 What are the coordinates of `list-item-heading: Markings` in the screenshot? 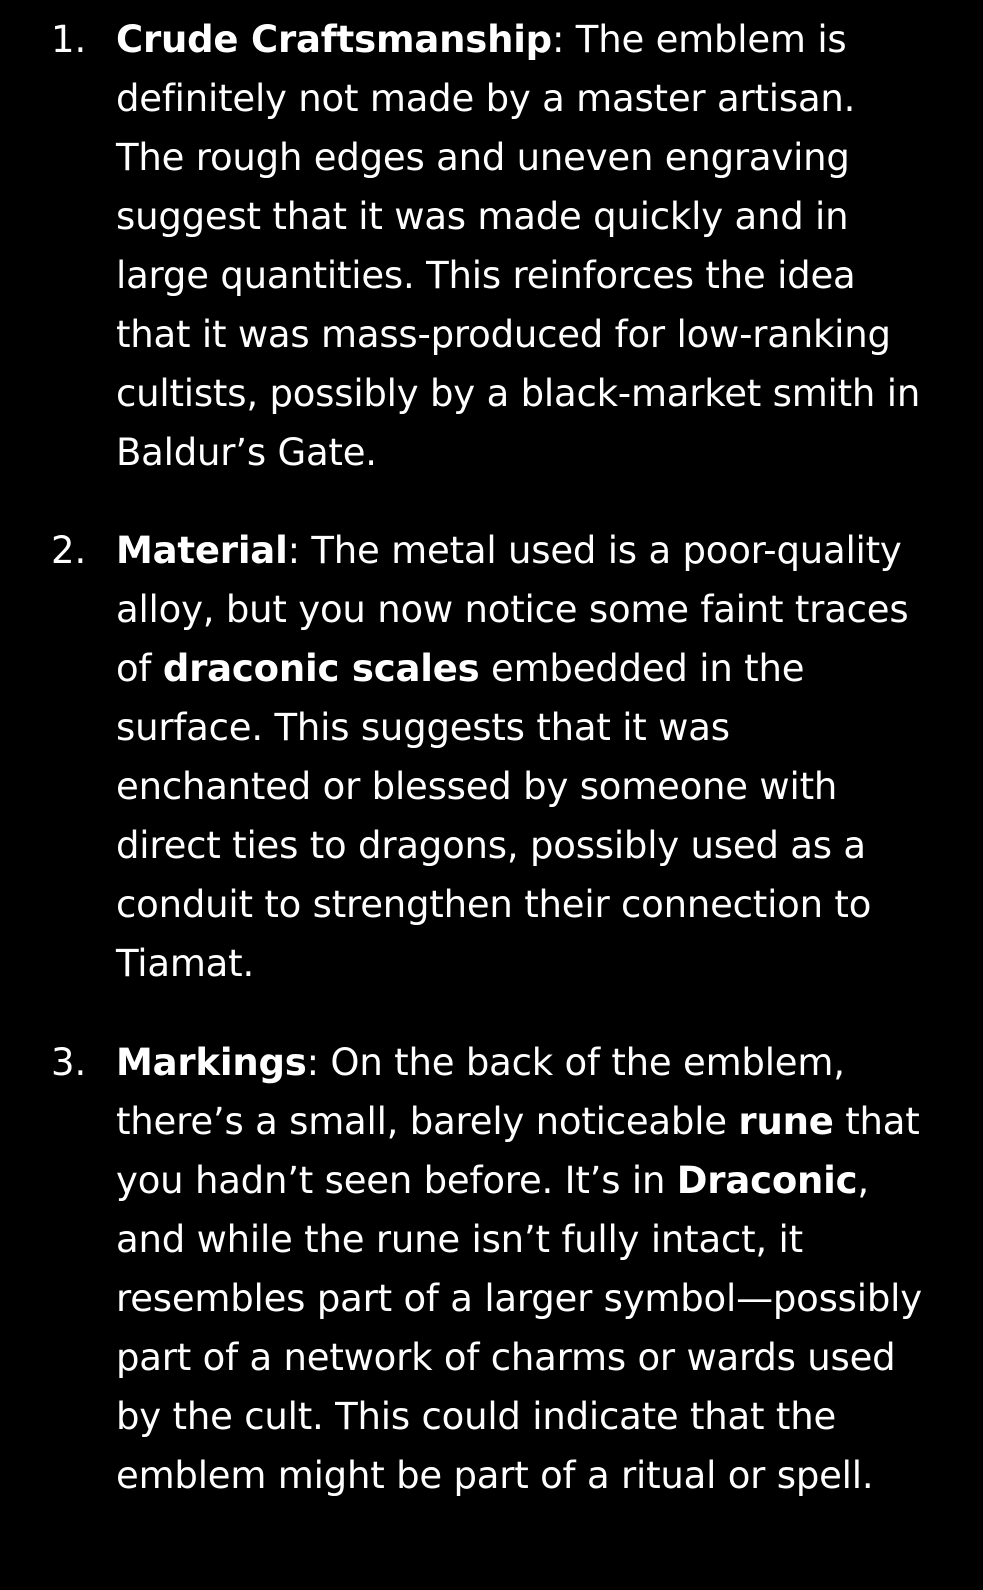 It's located at (211, 1062).